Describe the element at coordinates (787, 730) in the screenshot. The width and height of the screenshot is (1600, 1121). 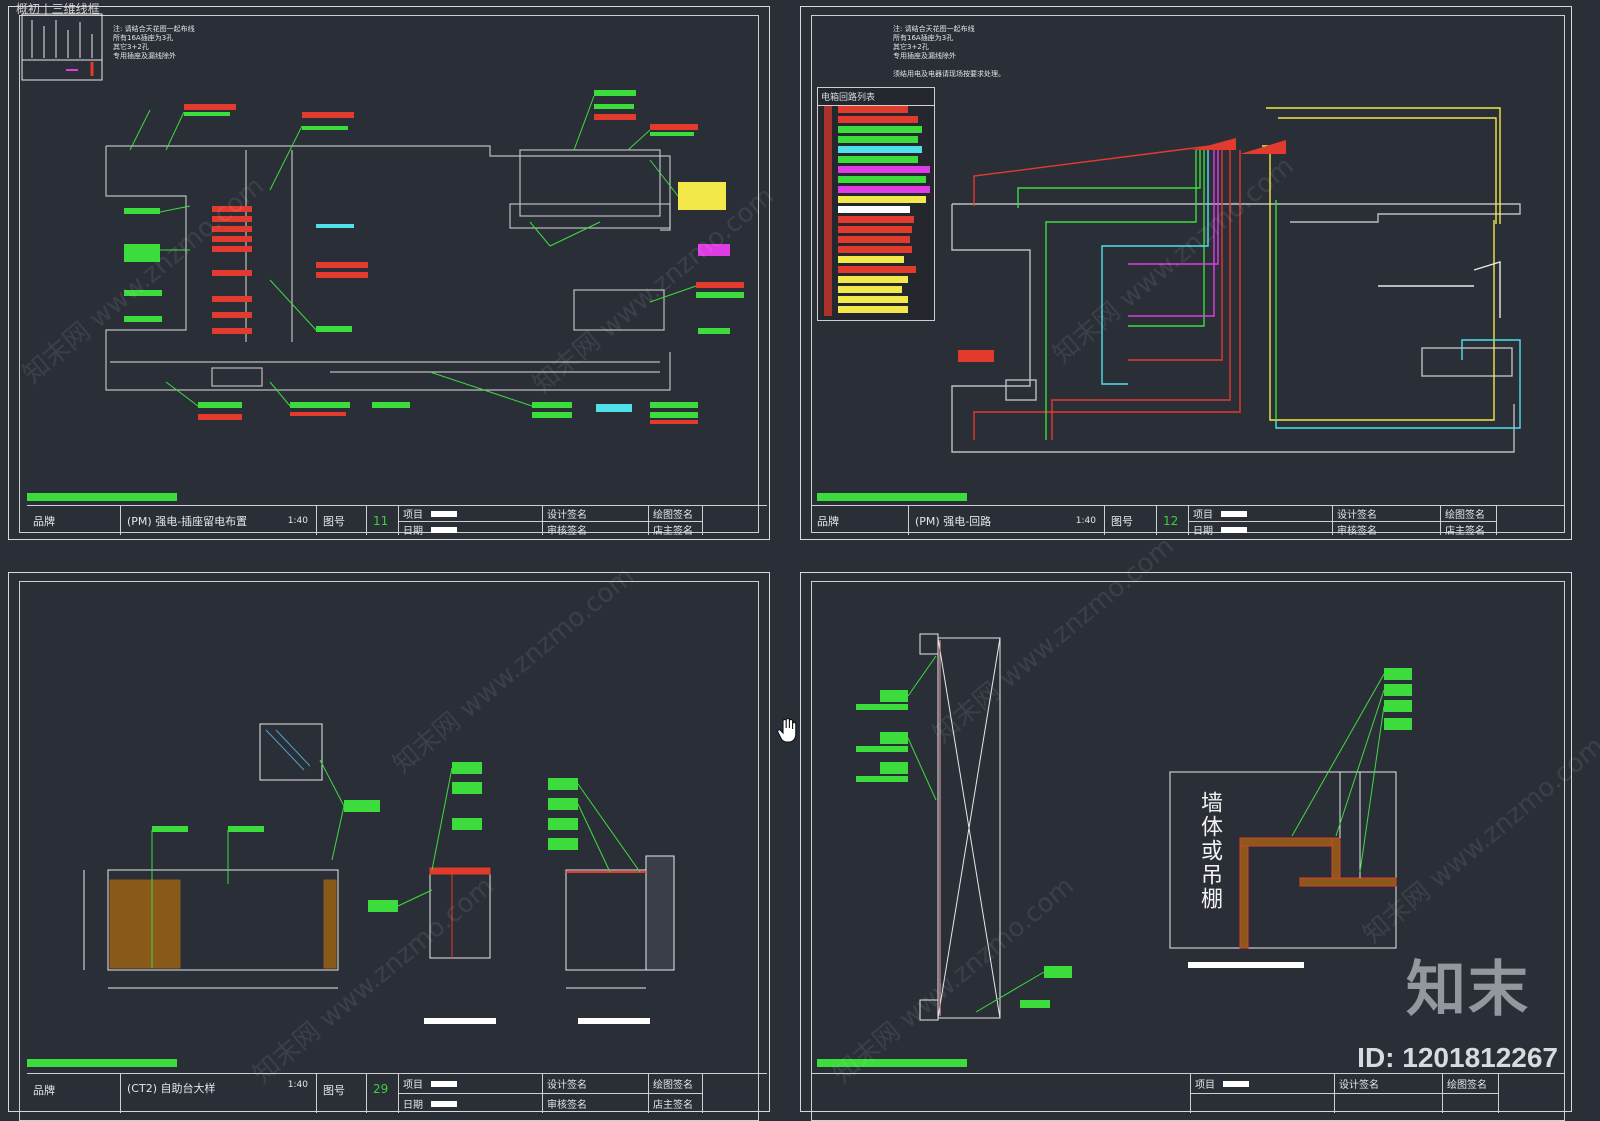
I see `hand-cursor-icon` at that location.